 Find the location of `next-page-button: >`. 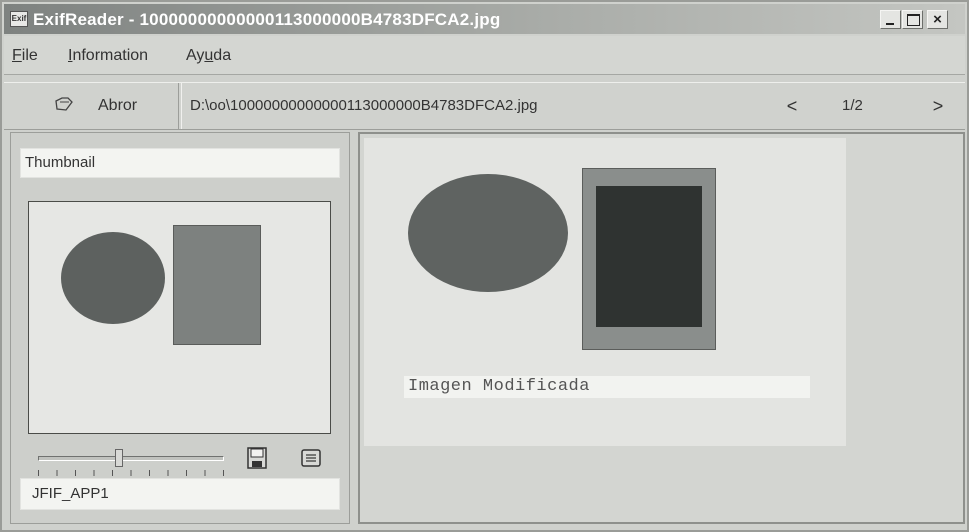

next-page-button: > is located at coordinates (938, 106).